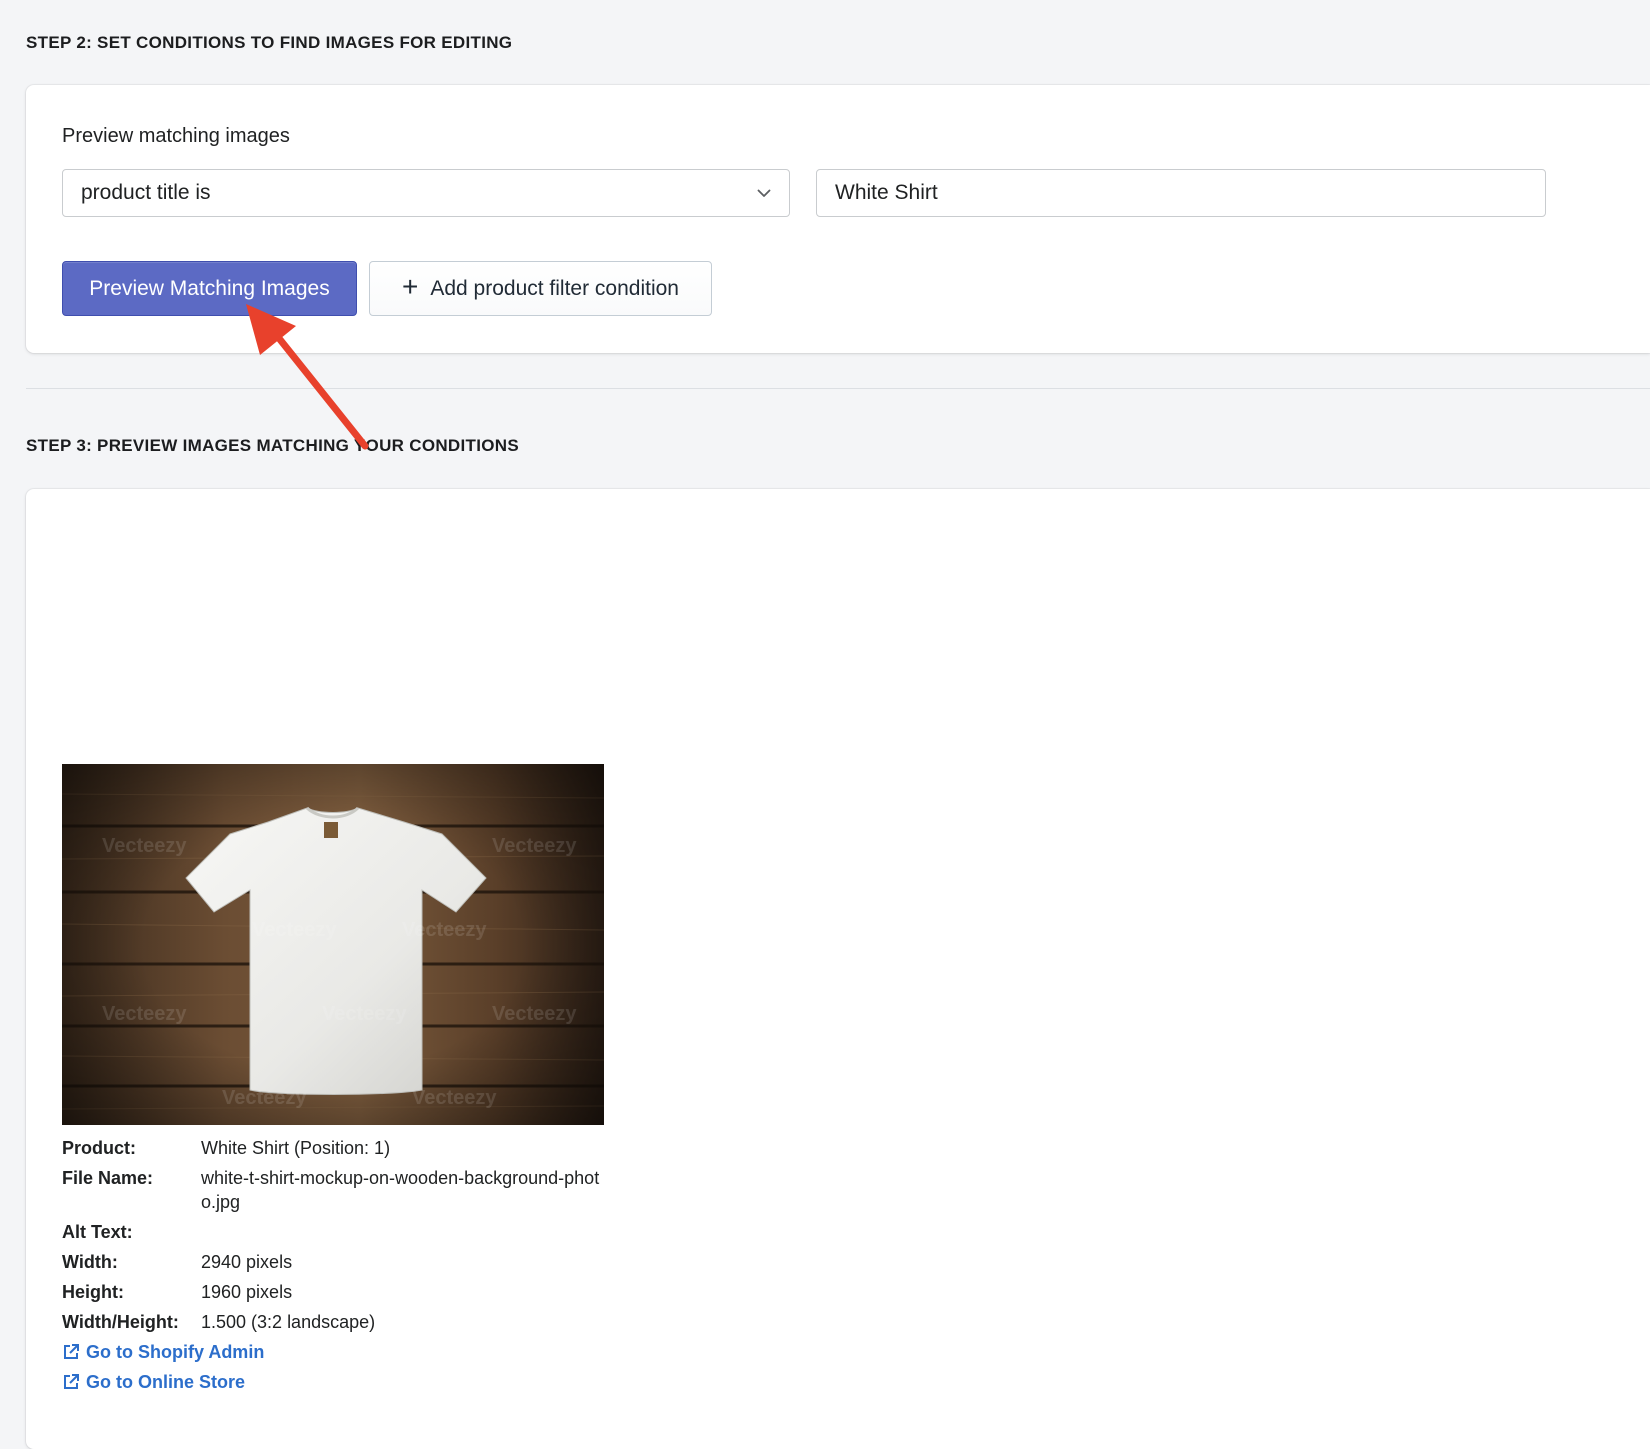 Image resolution: width=1650 pixels, height=1449 pixels. What do you see at coordinates (554, 288) in the screenshot?
I see `add-condition-label: Add product filter condition` at bounding box center [554, 288].